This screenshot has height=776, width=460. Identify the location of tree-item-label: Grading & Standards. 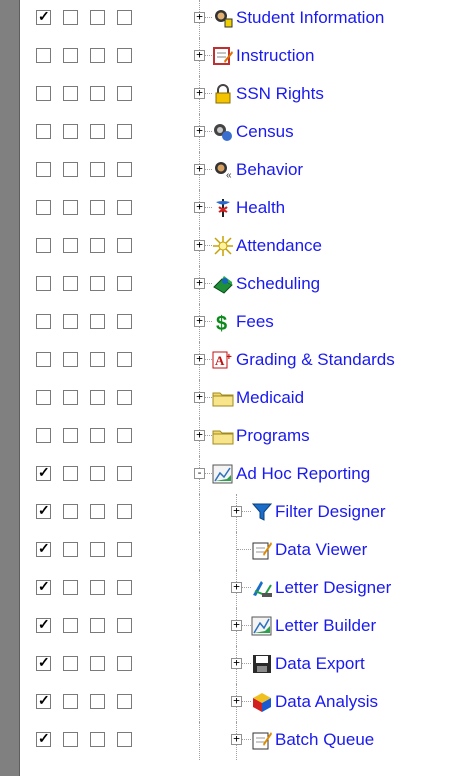
(315, 360).